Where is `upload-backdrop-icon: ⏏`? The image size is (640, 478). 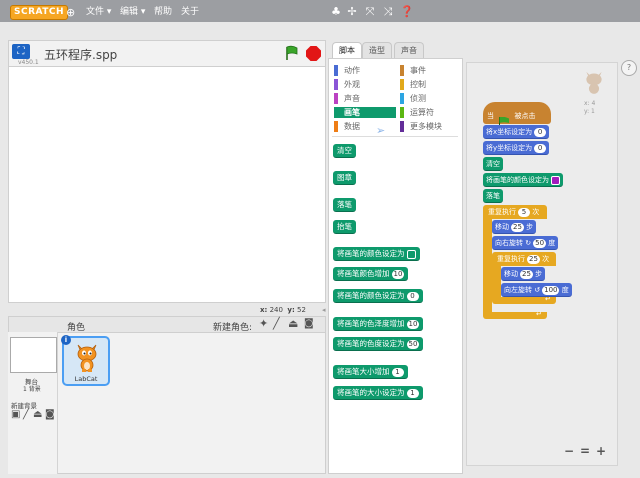
upload-backdrop-icon: ⏏ is located at coordinates (37, 414).